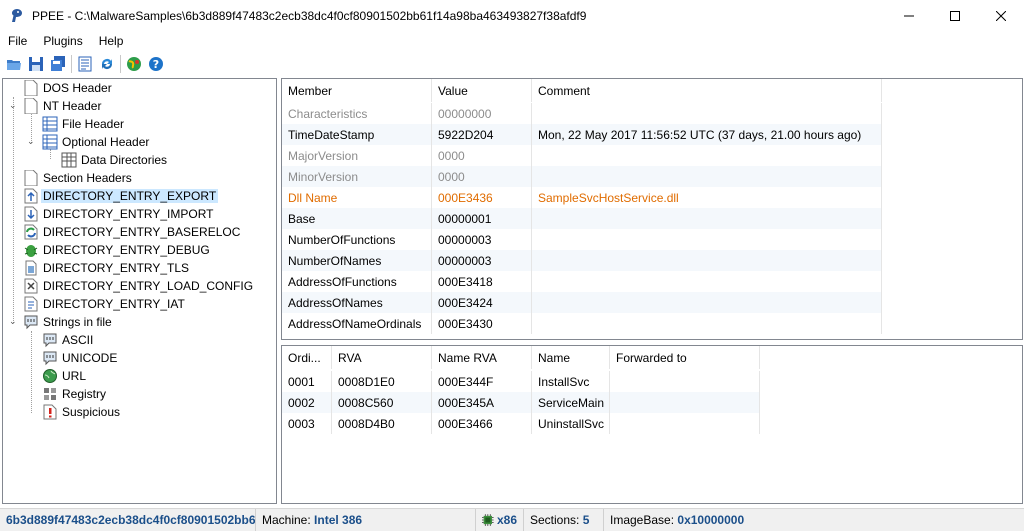 The image size is (1024, 531). What do you see at coordinates (131, 232) in the screenshot?
I see `tree-node-directory-entry-basereloc: DIRECTORY_ENTRY_BASERELOC` at bounding box center [131, 232].